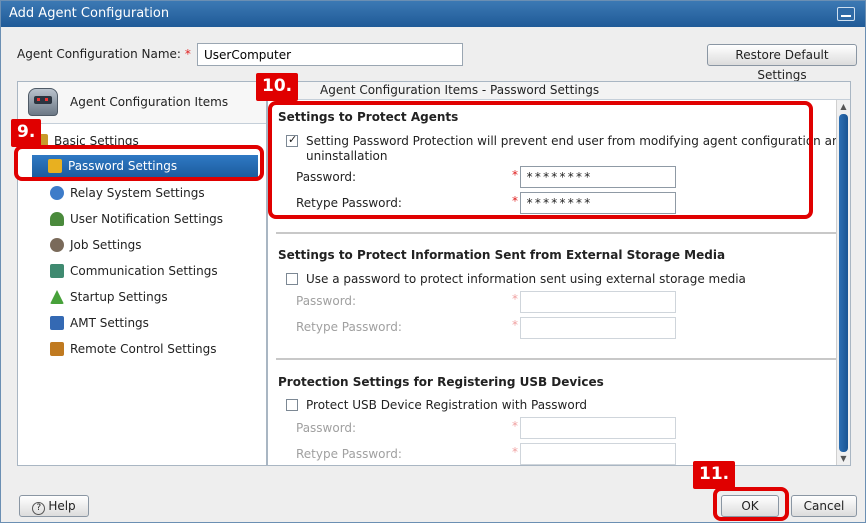 The width and height of the screenshot is (866, 523). What do you see at coordinates (843, 458) in the screenshot?
I see `scroll-down-icon: ▼` at bounding box center [843, 458].